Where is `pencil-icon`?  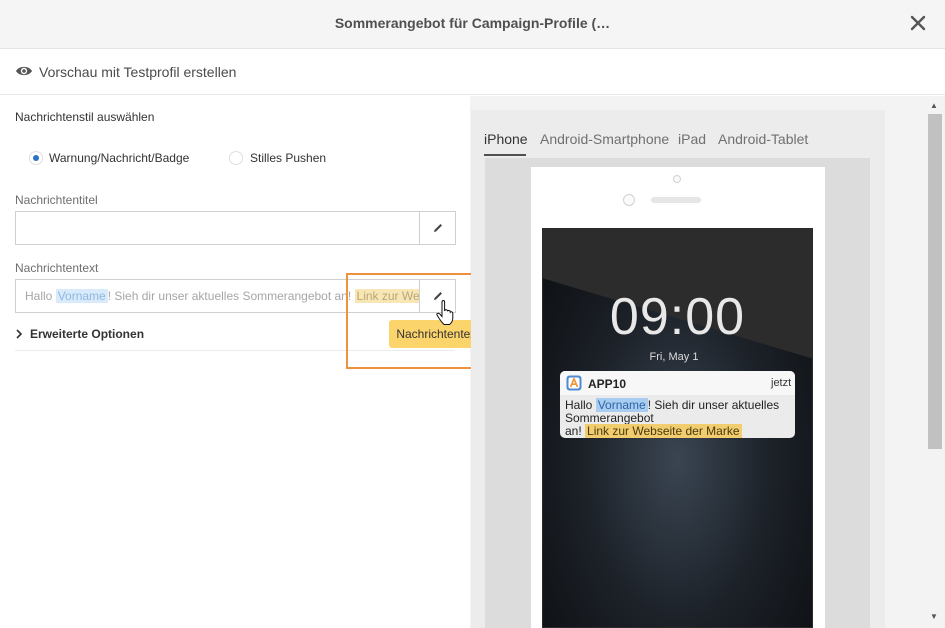 pencil-icon is located at coordinates (437, 228).